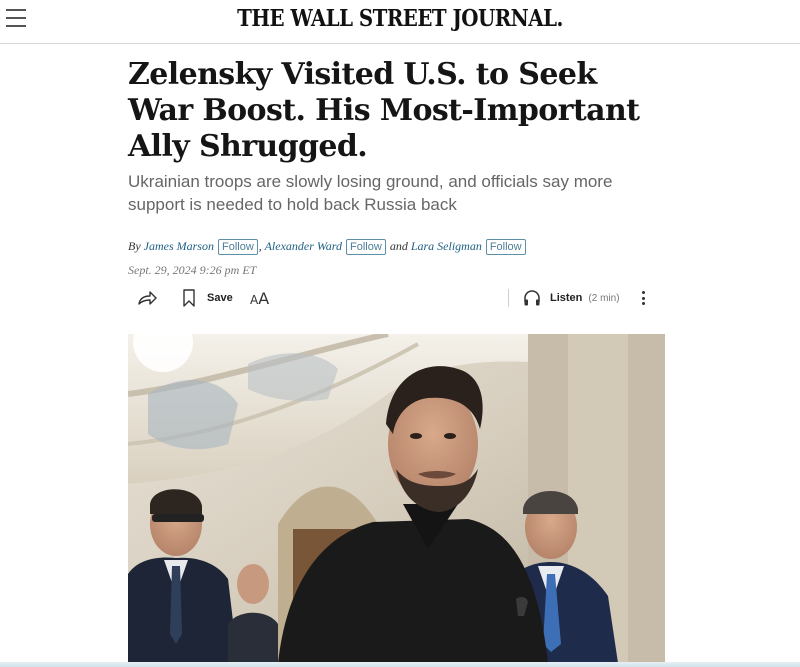  I want to click on byline-comma: ,, so click(260, 246).